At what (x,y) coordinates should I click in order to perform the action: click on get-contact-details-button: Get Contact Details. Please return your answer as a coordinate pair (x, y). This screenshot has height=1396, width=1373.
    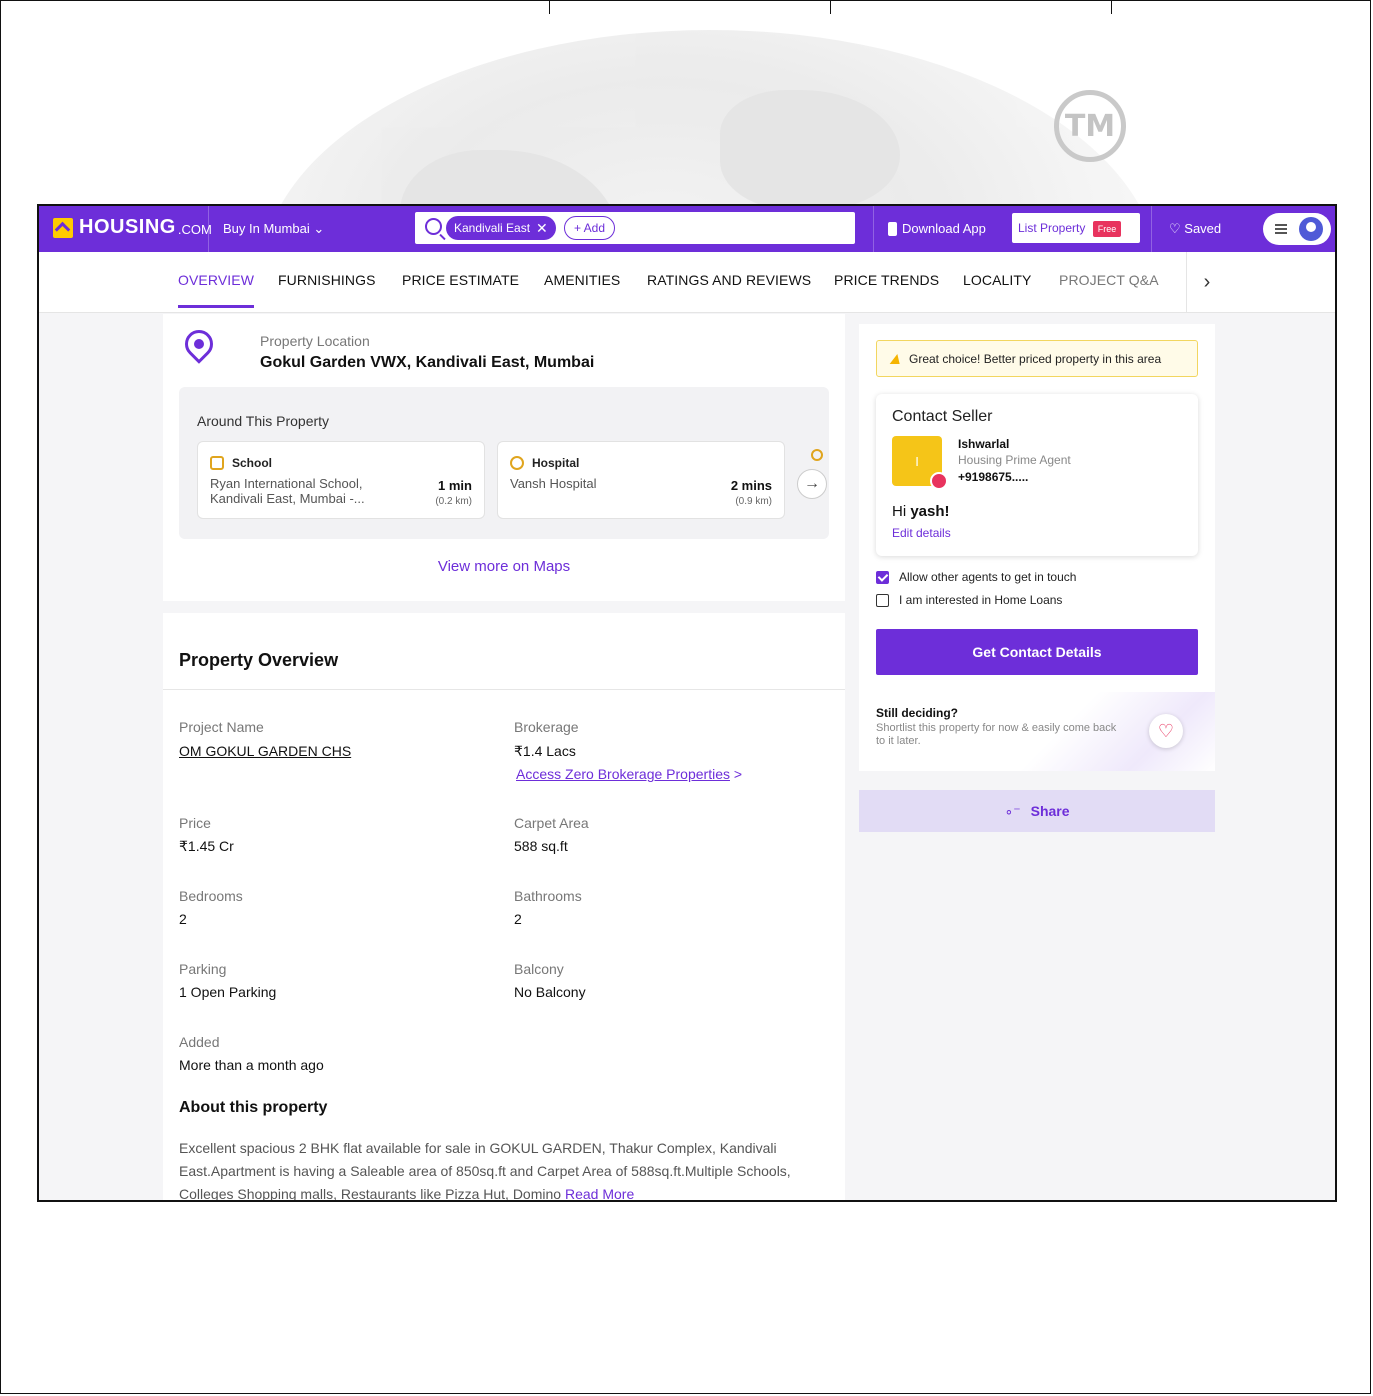
    Looking at the image, I should click on (1037, 652).